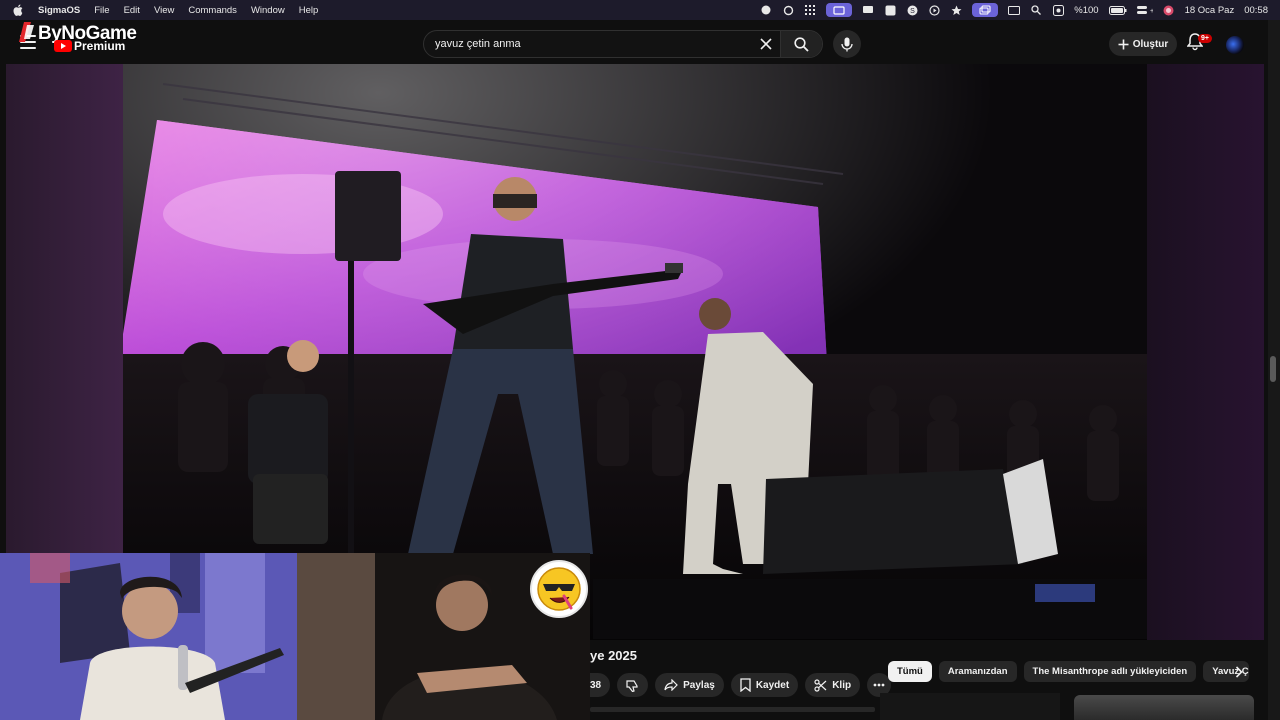 This screenshot has height=720, width=1280. I want to click on app-menu: SigmaOS, so click(59, 10).